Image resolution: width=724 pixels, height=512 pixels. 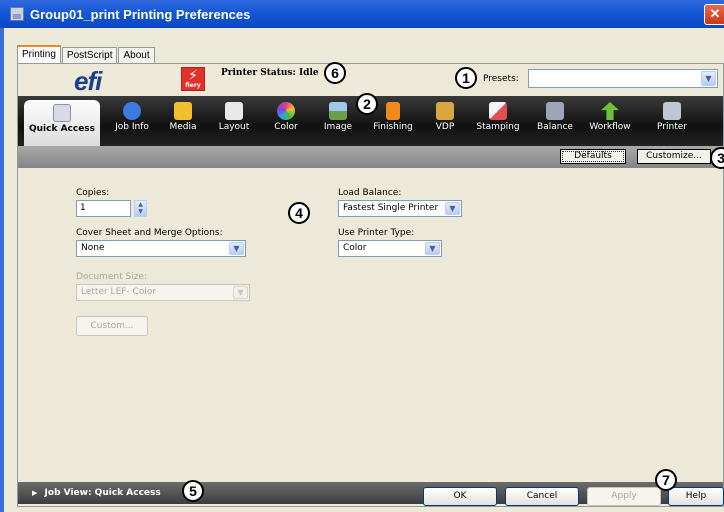 What do you see at coordinates (286, 121) in the screenshot?
I see `tool-color: Color` at bounding box center [286, 121].